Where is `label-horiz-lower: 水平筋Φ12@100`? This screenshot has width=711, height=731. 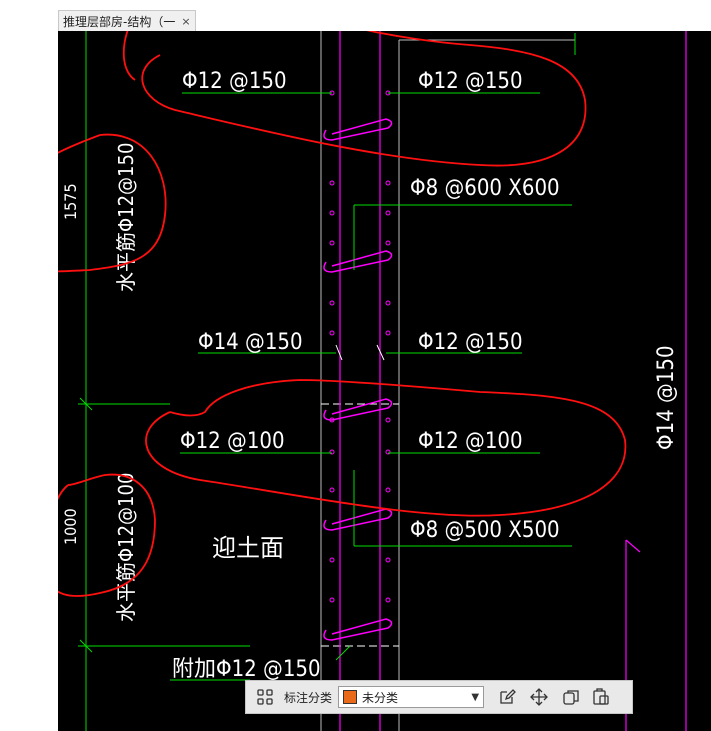
label-horiz-lower: 水平筋Φ12@100 is located at coordinates (126, 547).